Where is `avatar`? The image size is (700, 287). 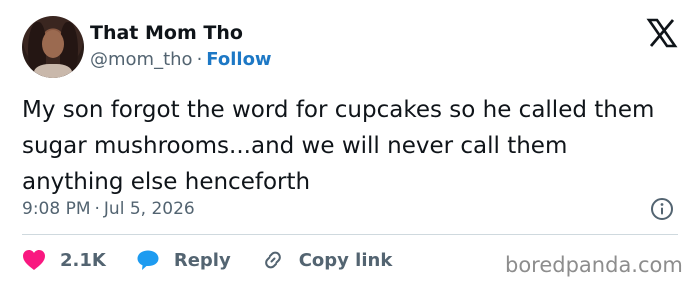
avatar is located at coordinates (53, 47).